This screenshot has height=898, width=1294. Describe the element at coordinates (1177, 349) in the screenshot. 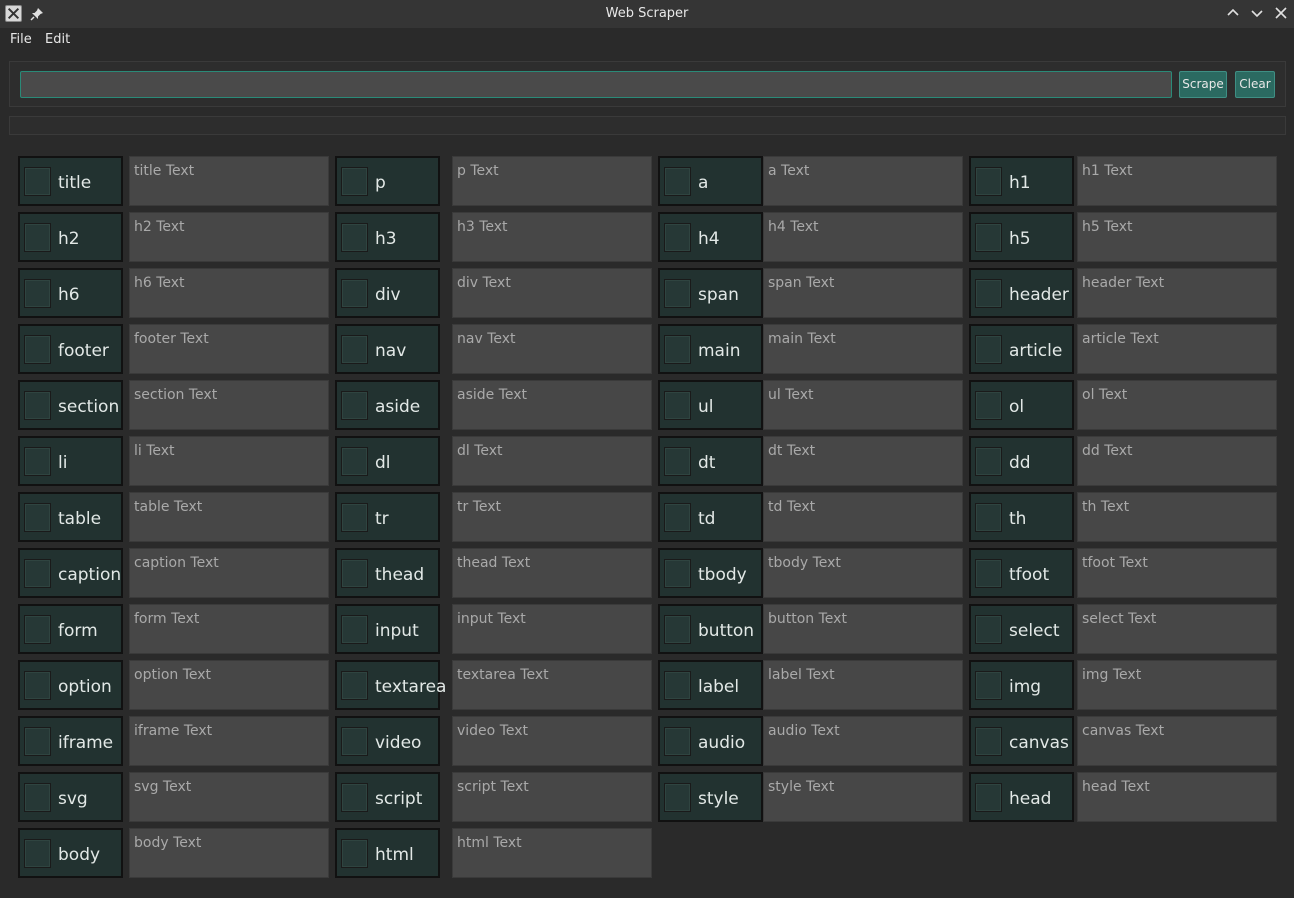

I see `tag-text-field-article: article Text` at that location.